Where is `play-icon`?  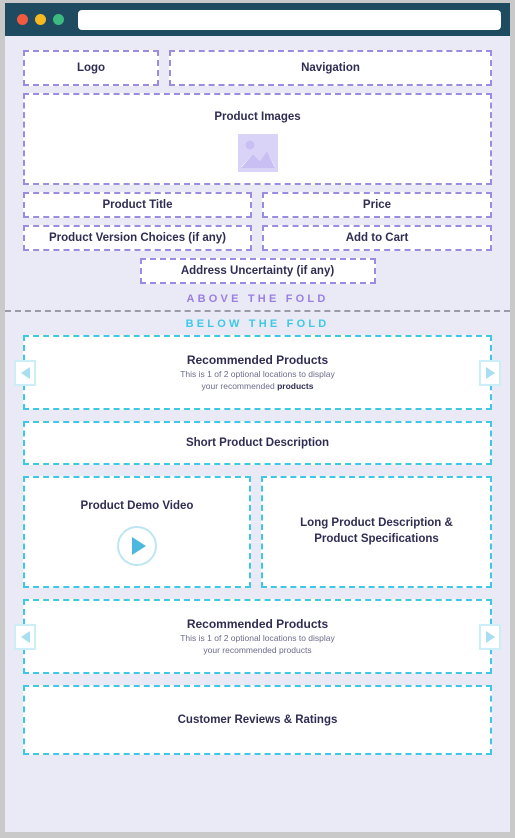
play-icon is located at coordinates (139, 546).